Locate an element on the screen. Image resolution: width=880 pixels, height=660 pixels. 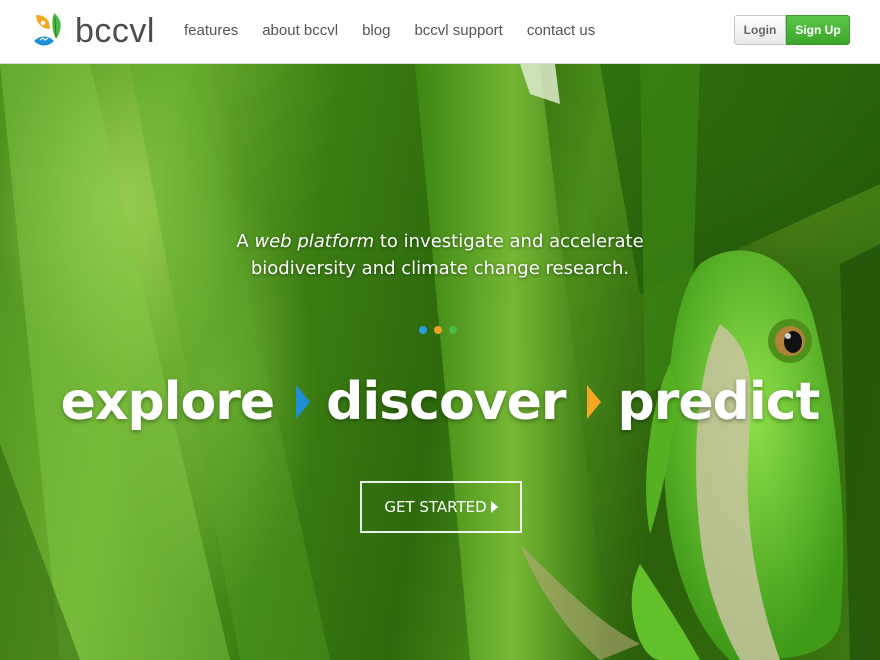
nav-blog: blog is located at coordinates (376, 31).